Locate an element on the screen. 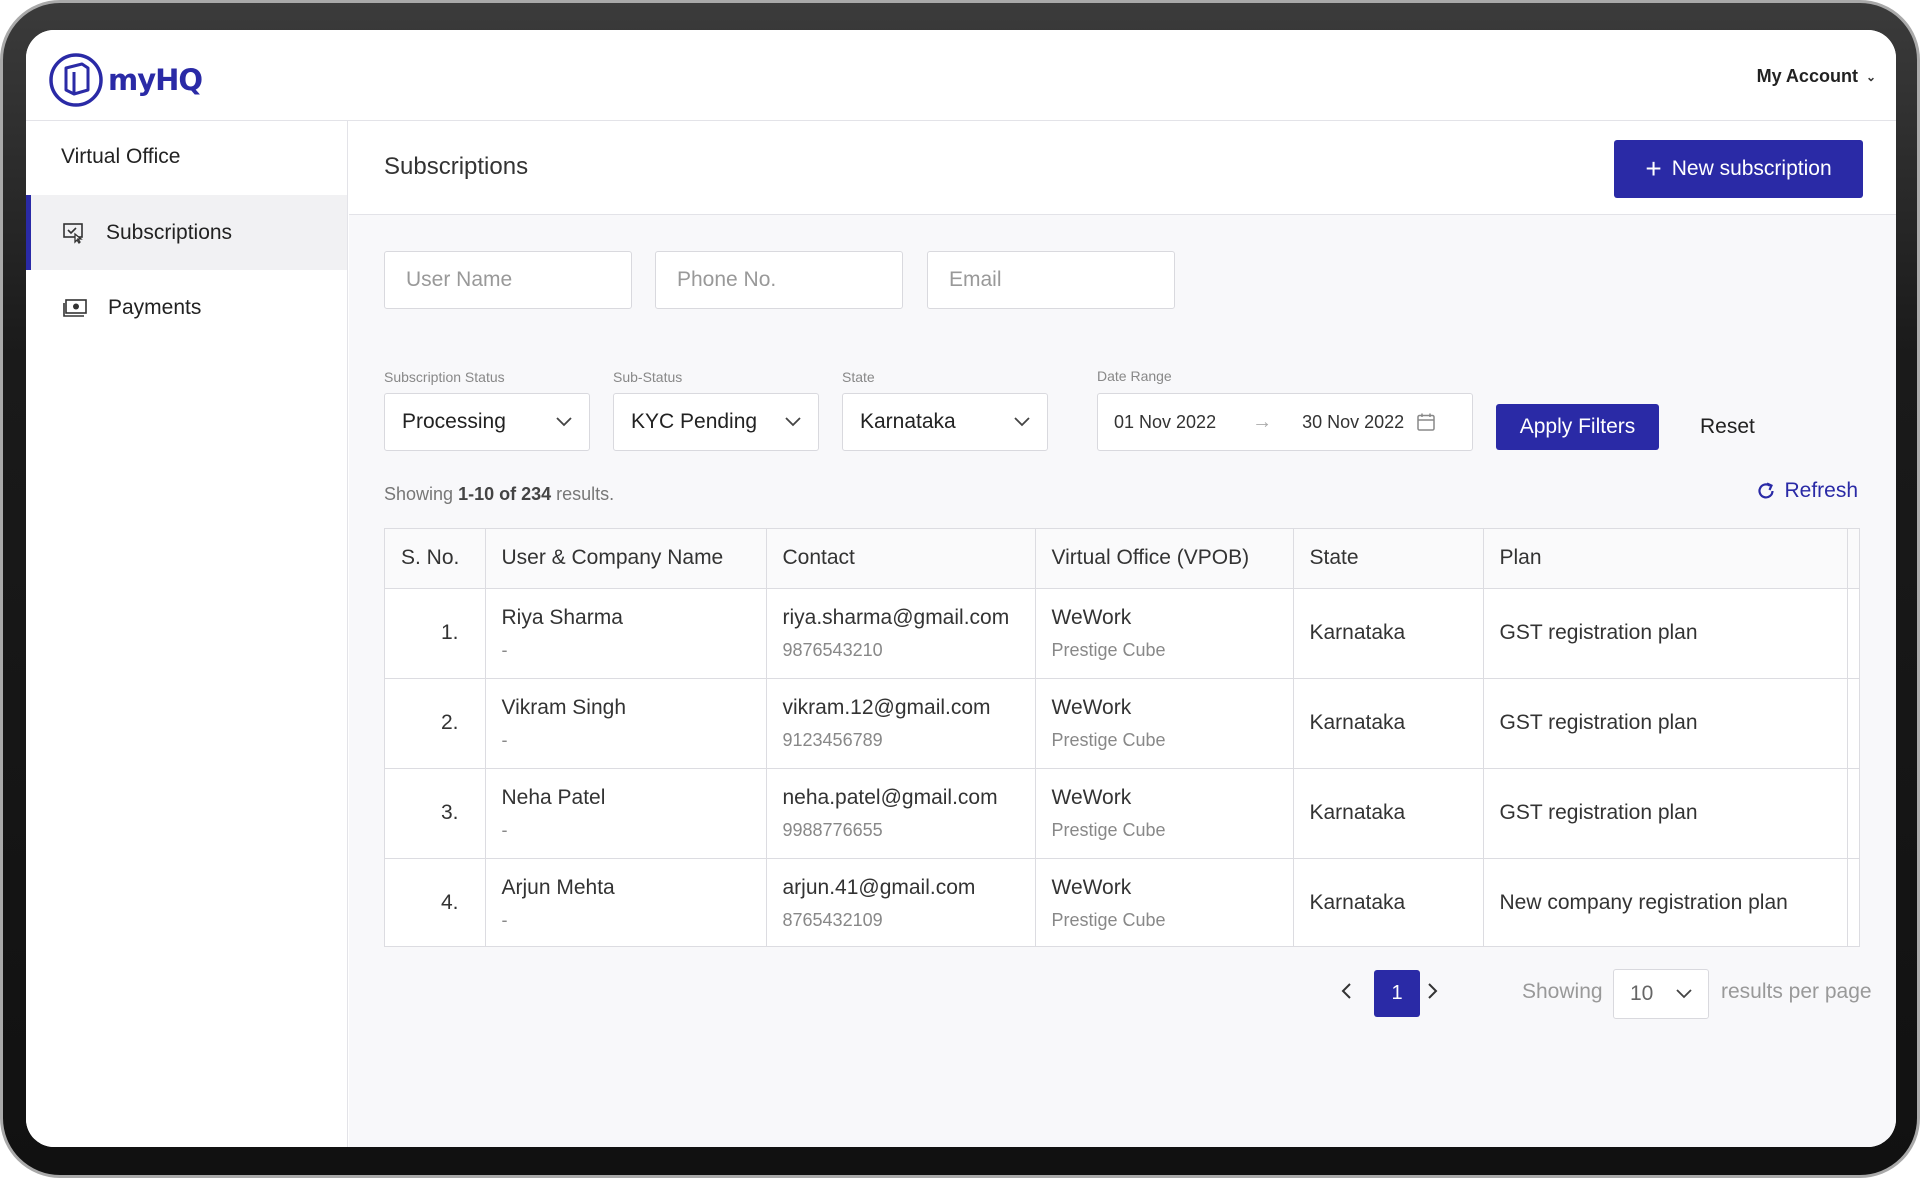 The image size is (1920, 1178). my-account-label: My Account is located at coordinates (1807, 76).